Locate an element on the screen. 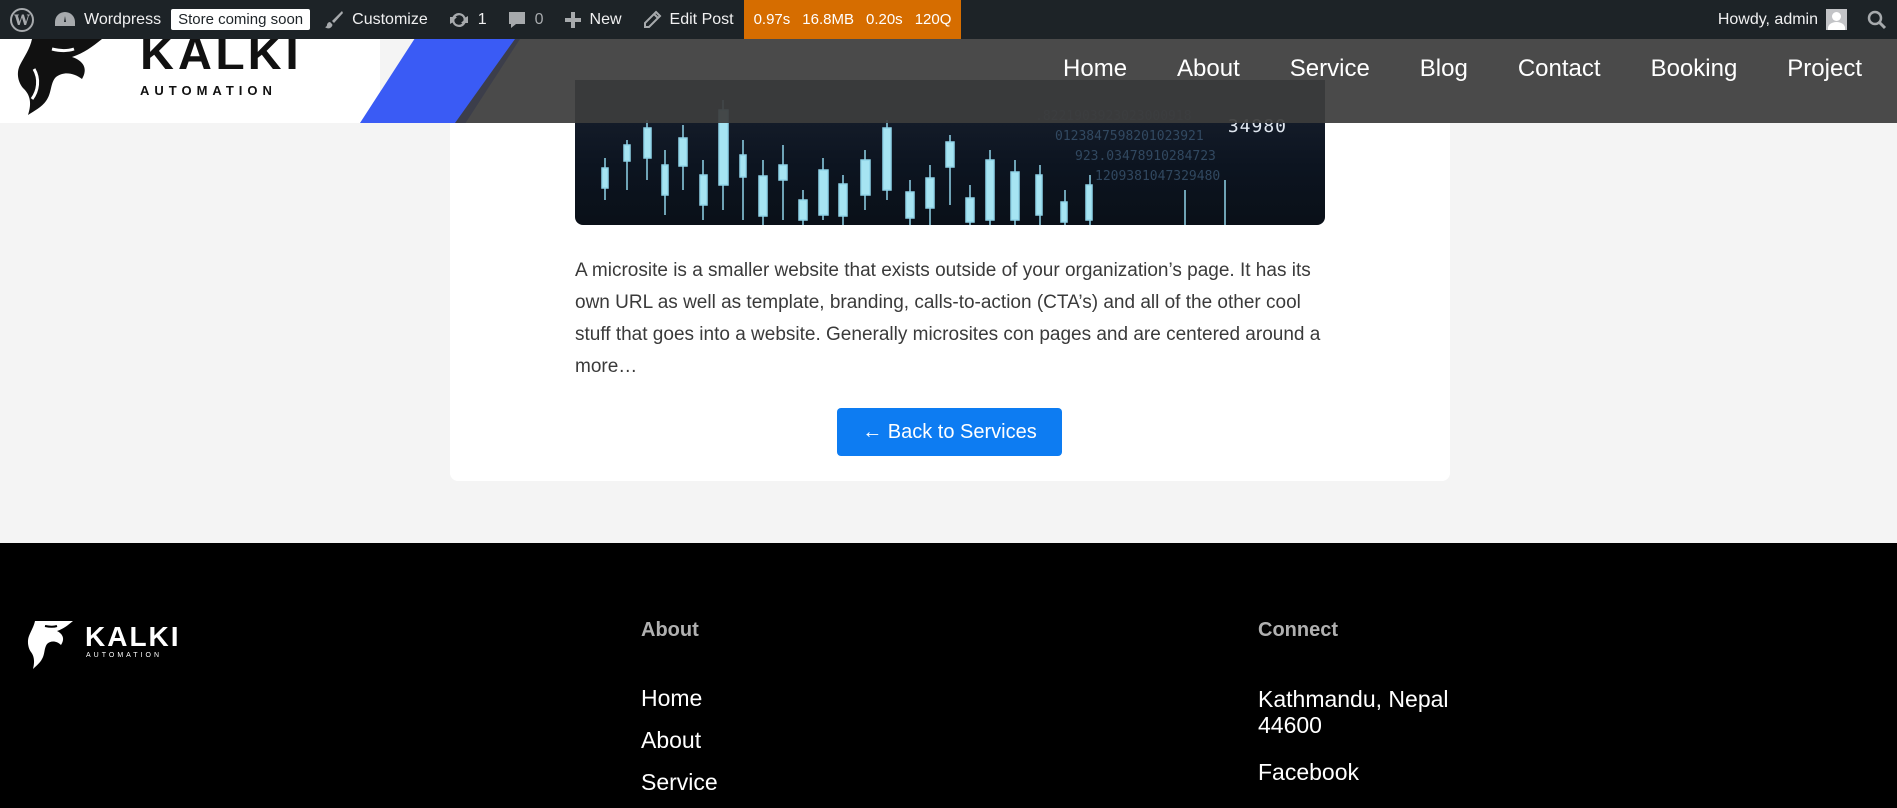 Image resolution: width=1897 pixels, height=808 pixels. footer-facebook-link: Facebook is located at coordinates (1308, 772).